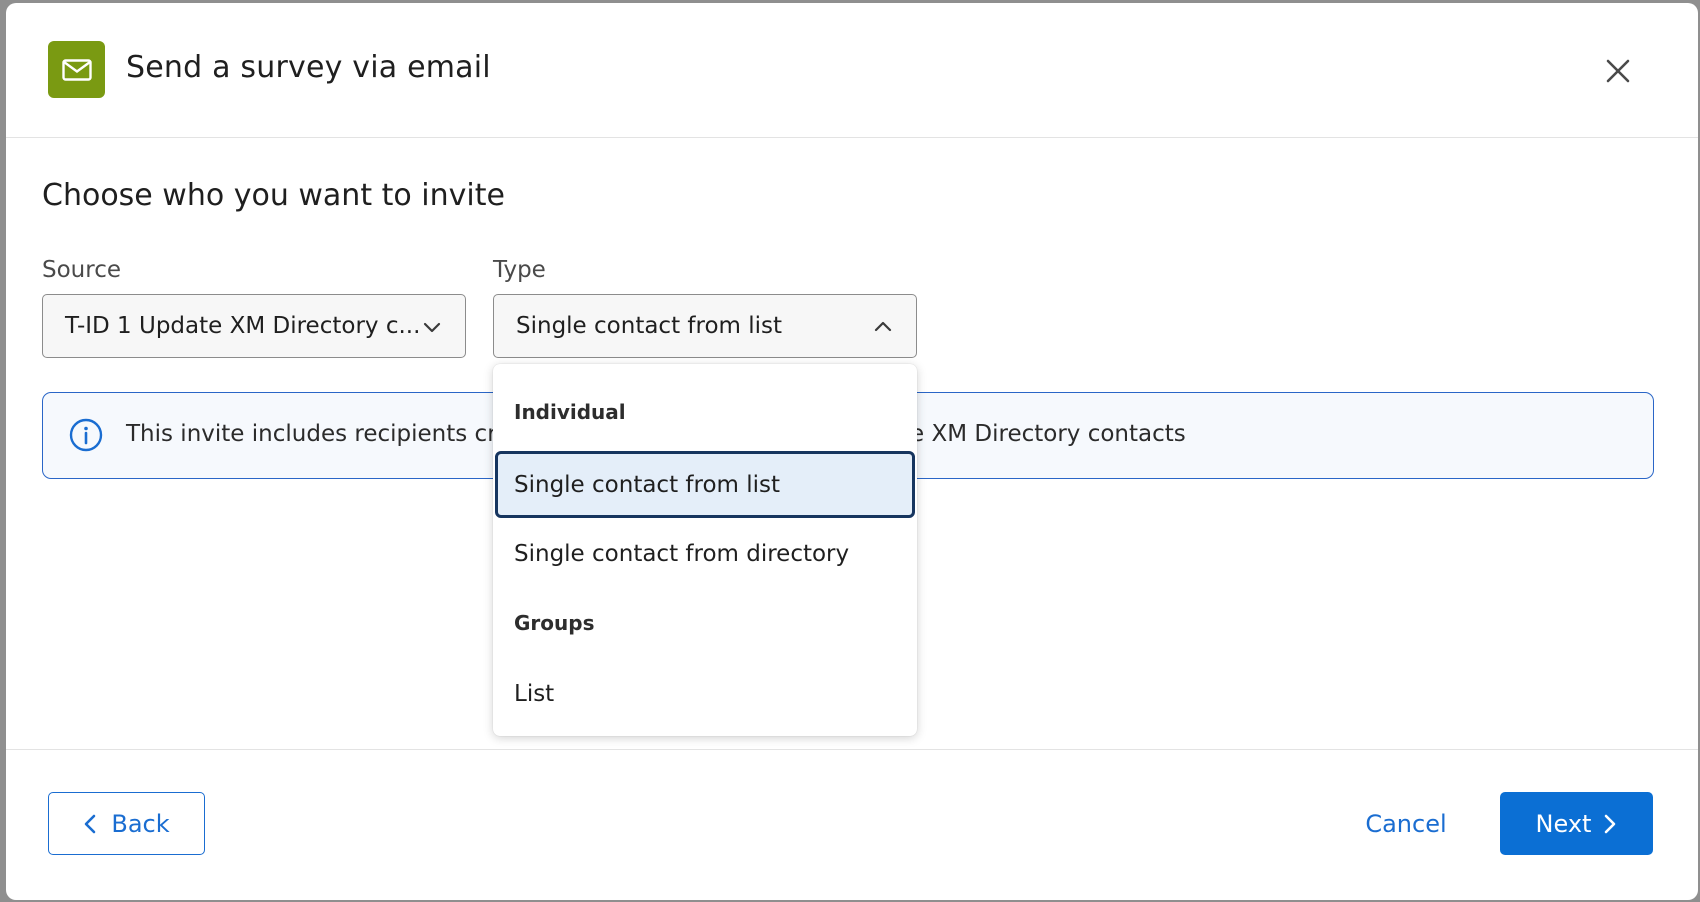  What do you see at coordinates (852, 70) in the screenshot?
I see `dialog-header: Send a survey via email` at bounding box center [852, 70].